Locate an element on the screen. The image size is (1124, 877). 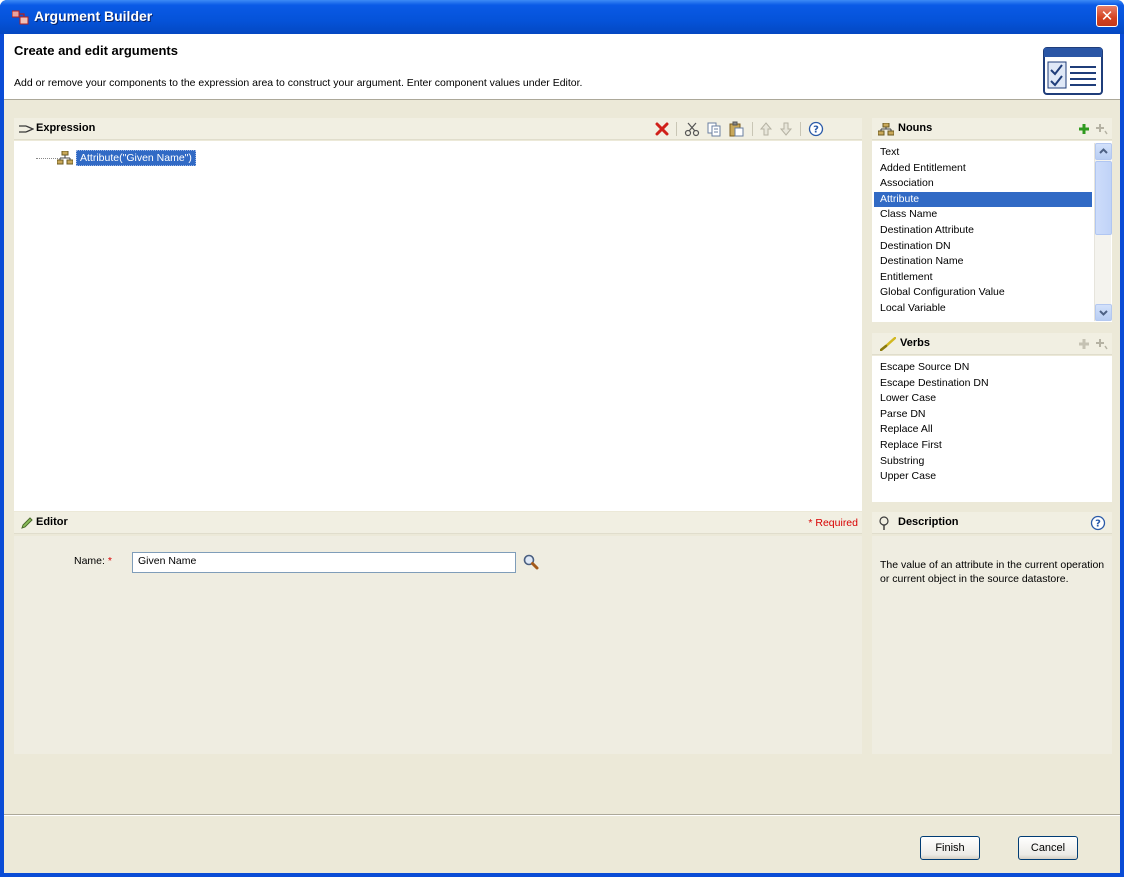
verb-item: Lower Case is located at coordinates (983, 399).